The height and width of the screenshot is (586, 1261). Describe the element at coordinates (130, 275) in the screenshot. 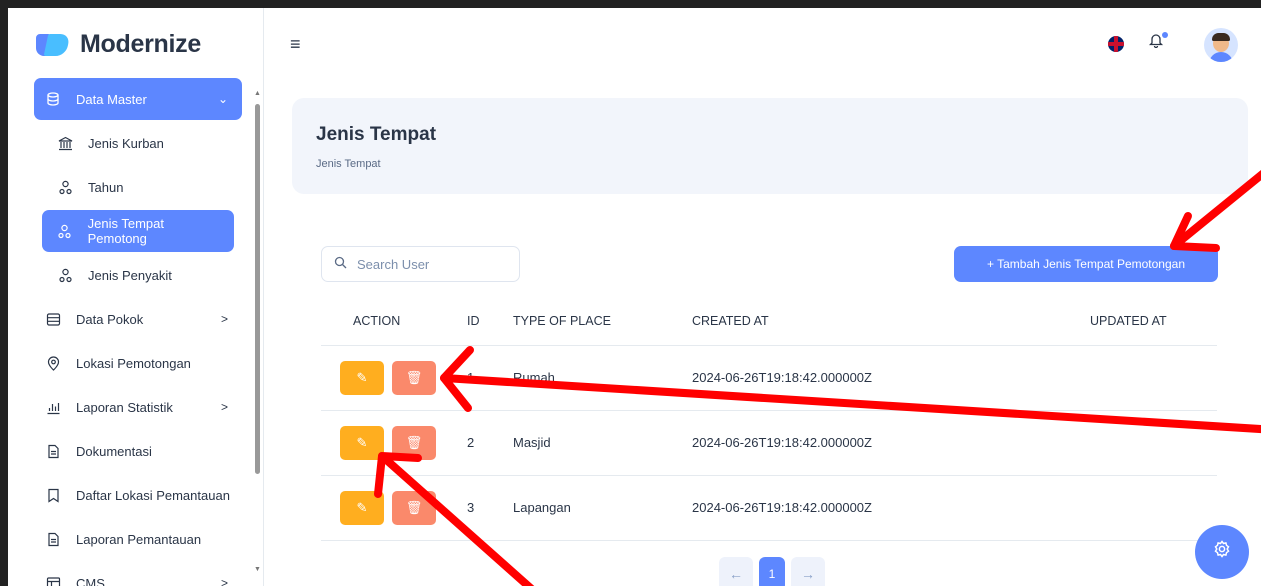

I see `sidebar-item-label: Jenis Penyakit` at that location.